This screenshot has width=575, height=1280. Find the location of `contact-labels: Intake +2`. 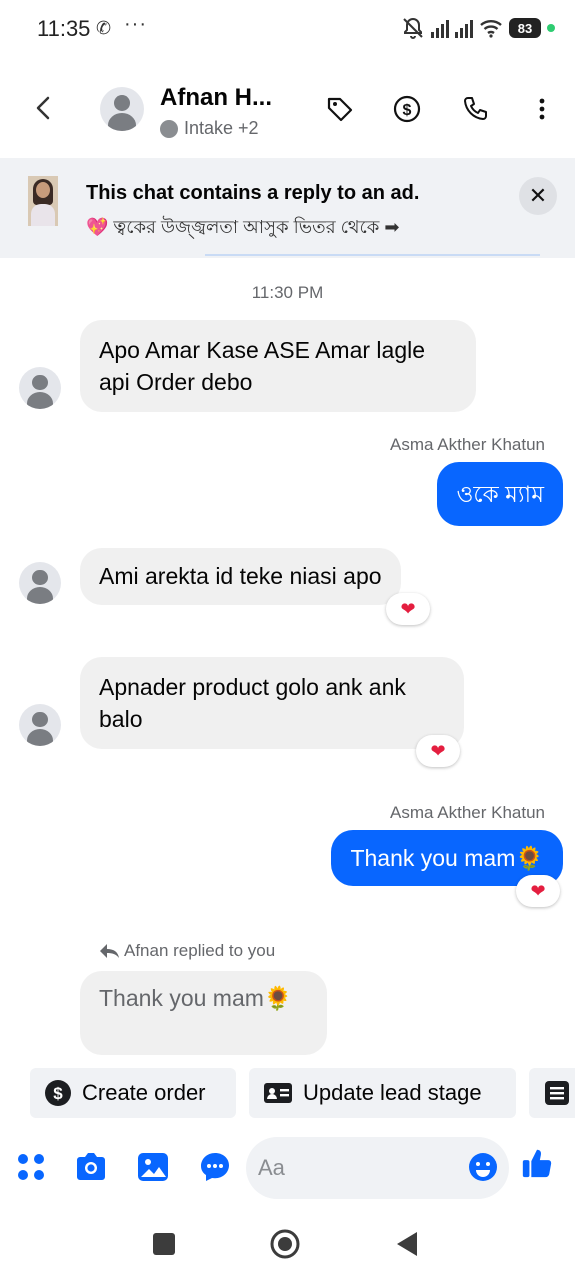

contact-labels: Intake +2 is located at coordinates (209, 128).